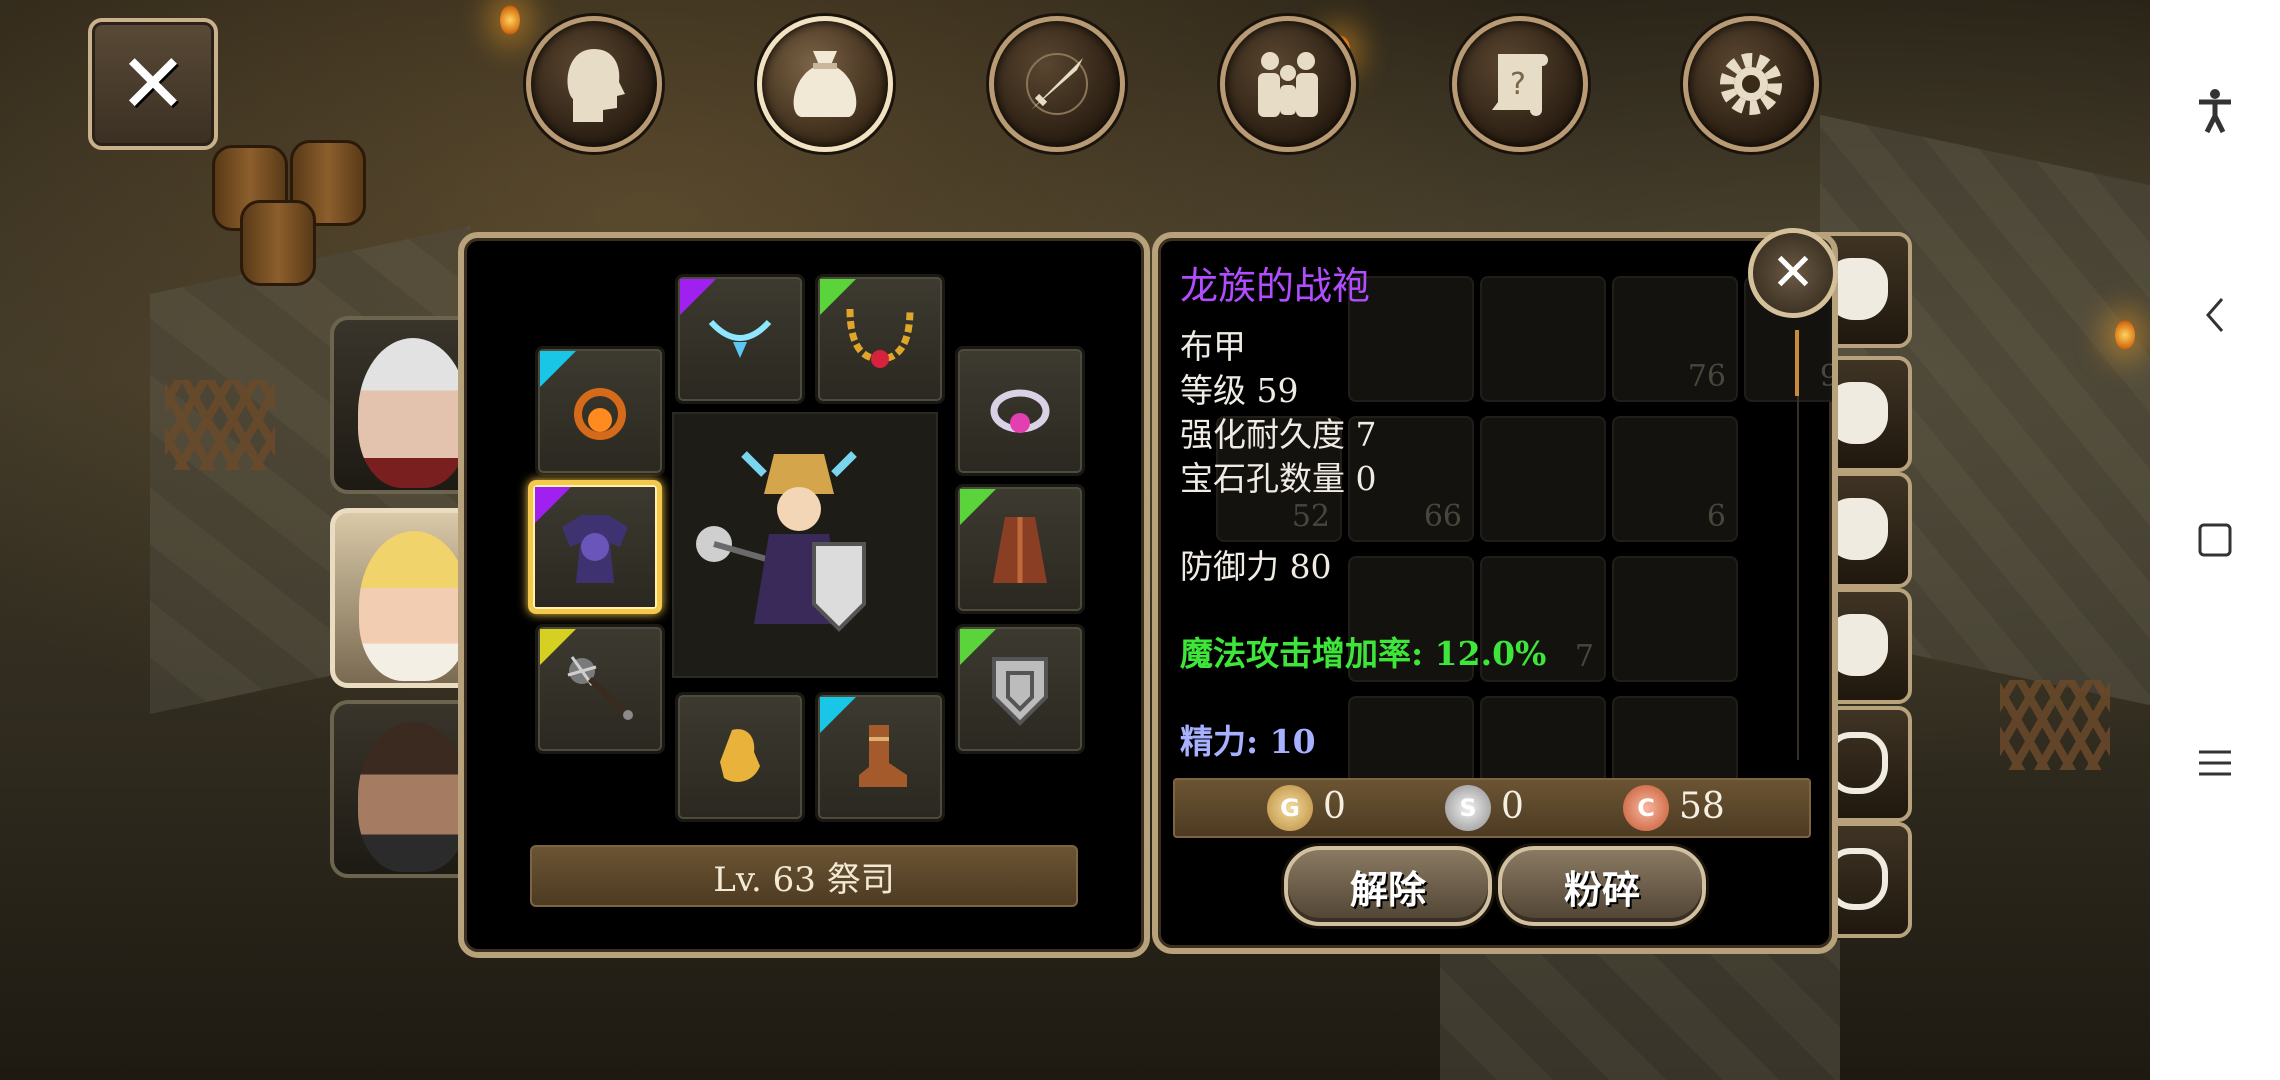  What do you see at coordinates (1797, 363) in the screenshot?
I see `scrollbar-thumb` at bounding box center [1797, 363].